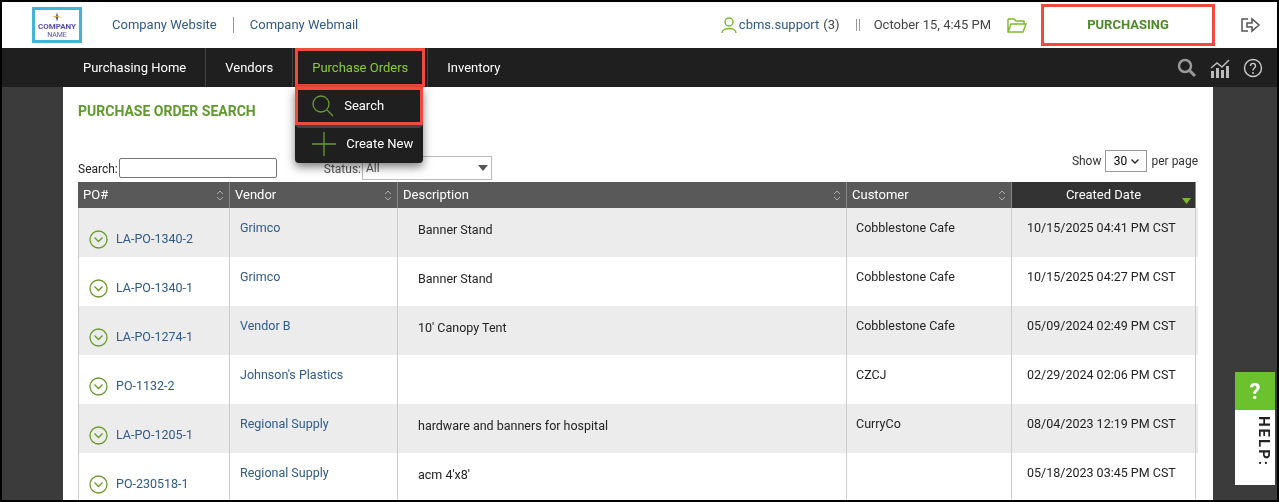 This screenshot has height=502, width=1279. Describe the element at coordinates (1101, 423) in the screenshot. I see `date-cell: 08/04/2023 12:19 PM CST` at that location.